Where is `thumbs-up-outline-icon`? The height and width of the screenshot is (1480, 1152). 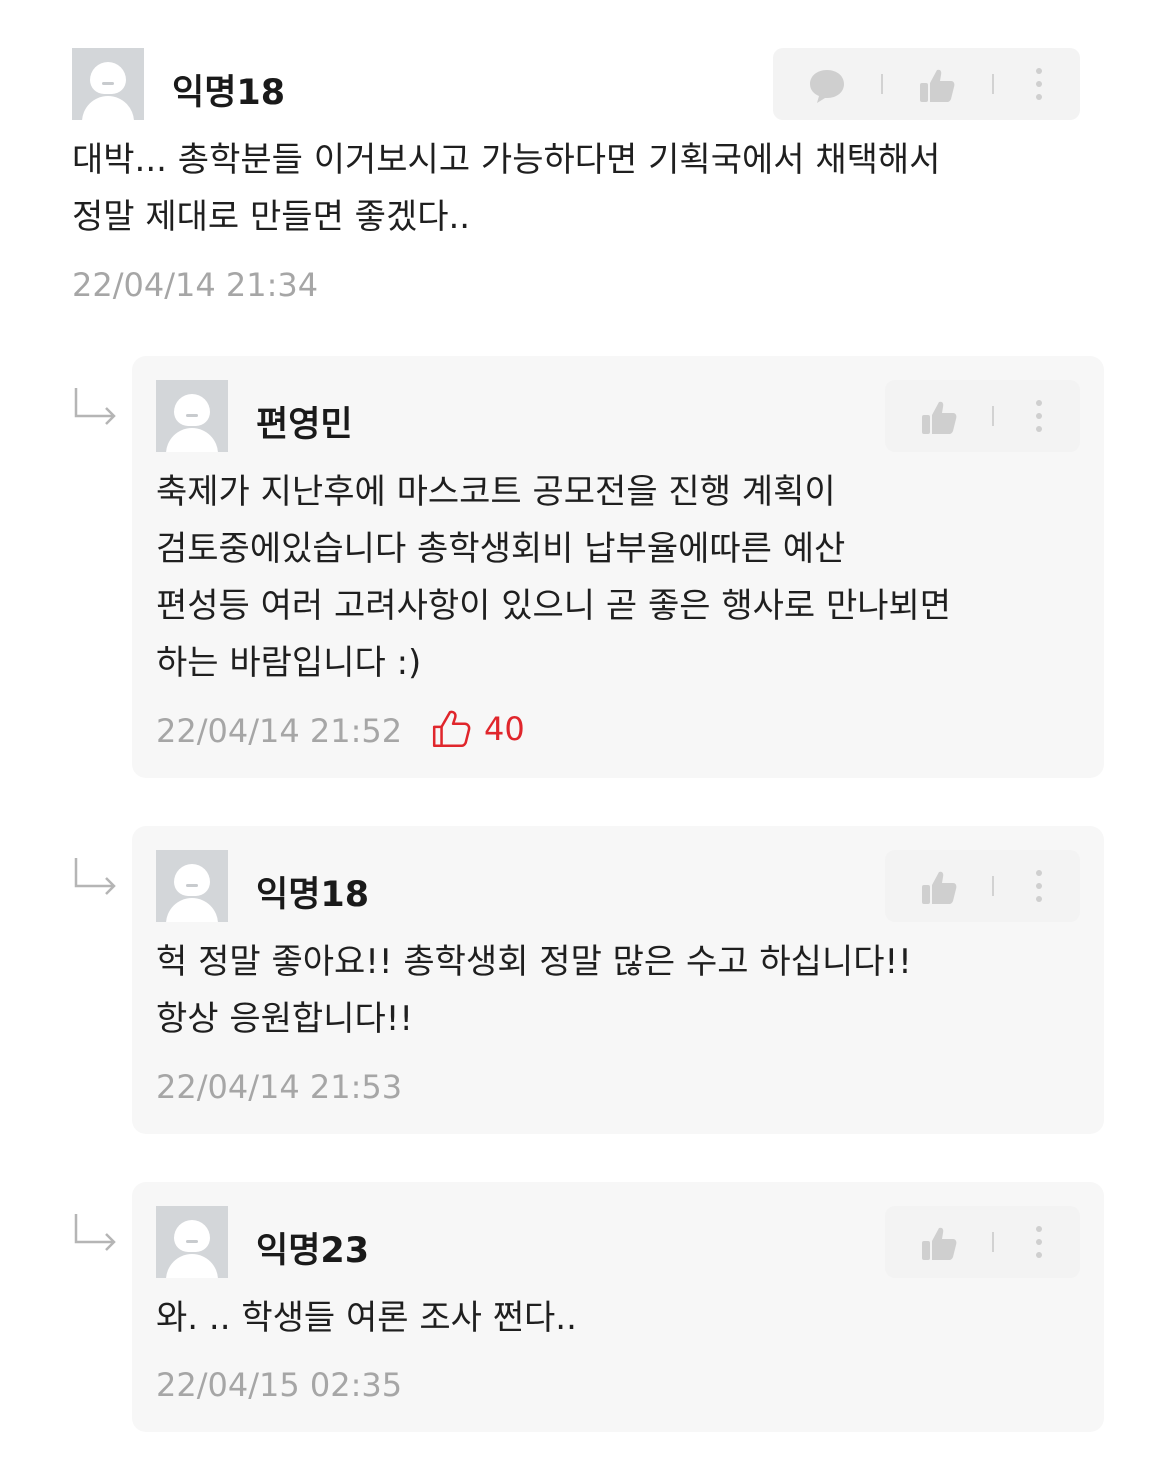
thumbs-up-outline-icon is located at coordinates (451, 729).